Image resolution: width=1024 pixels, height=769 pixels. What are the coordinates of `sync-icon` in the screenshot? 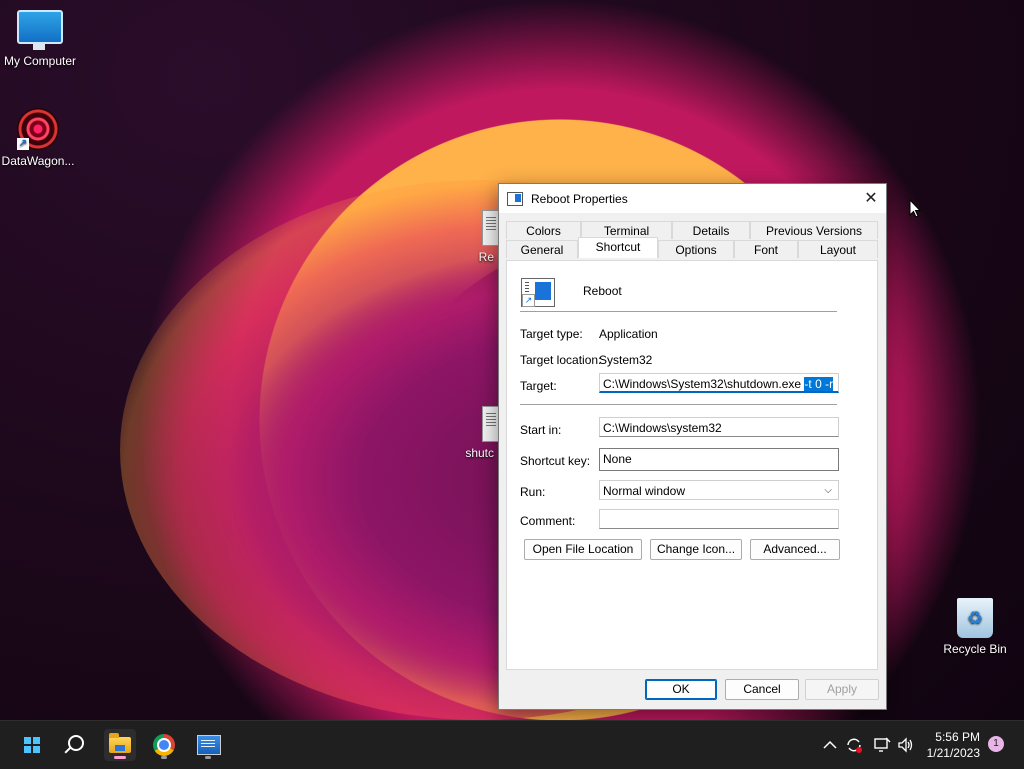 It's located at (854, 745).